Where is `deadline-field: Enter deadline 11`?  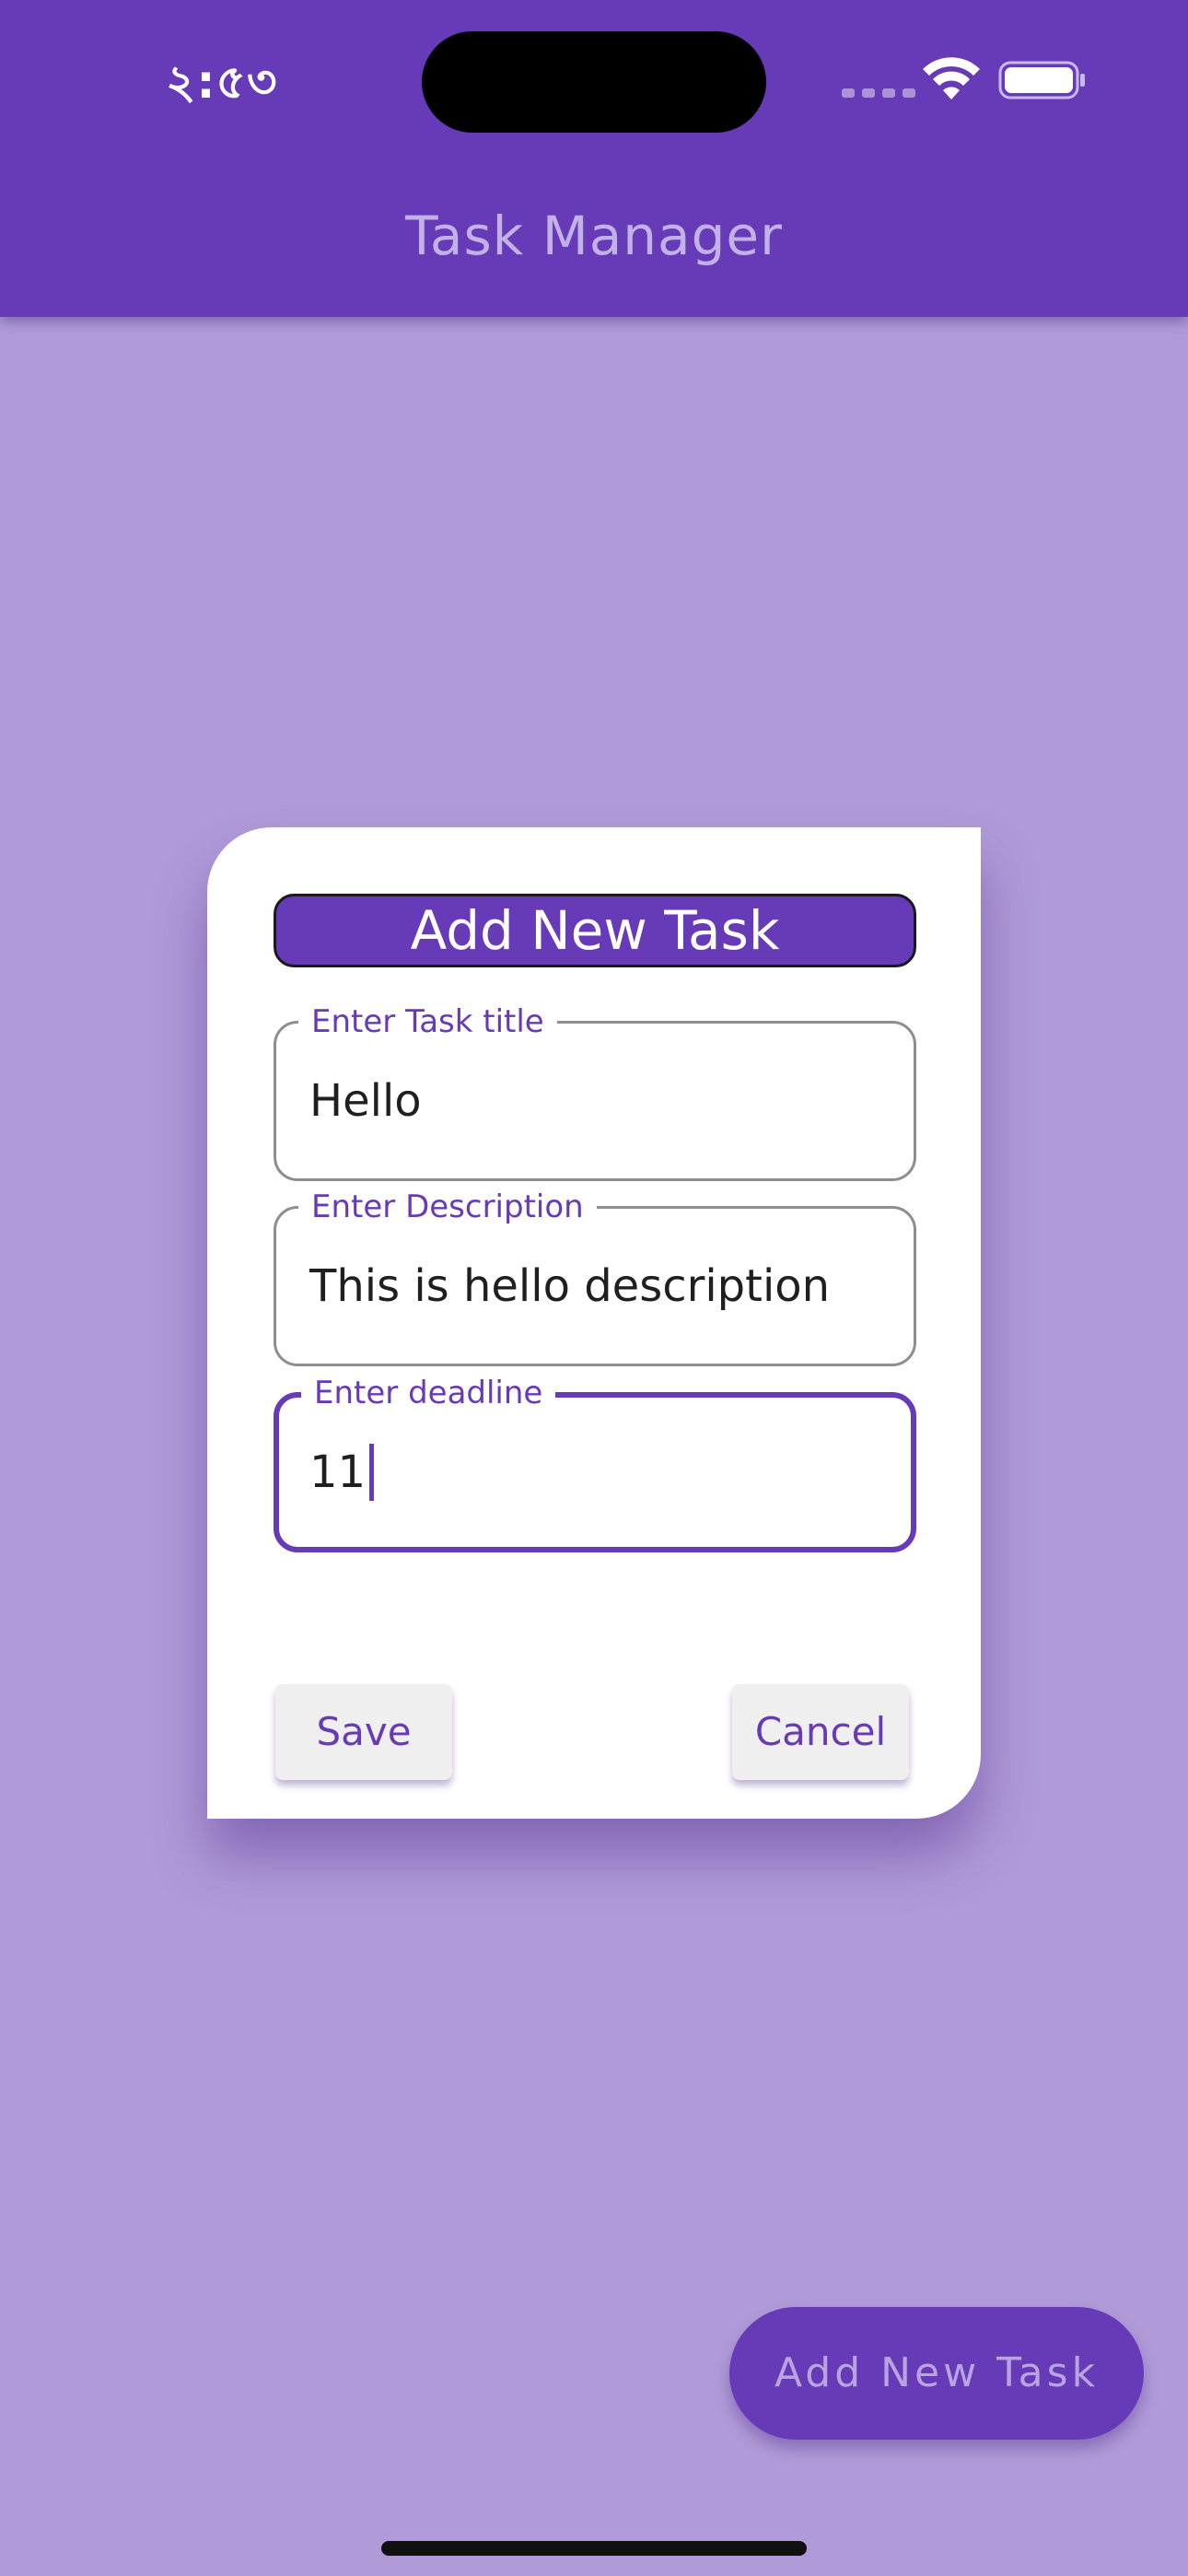
deadline-field: Enter deadline 11 is located at coordinates (595, 1463).